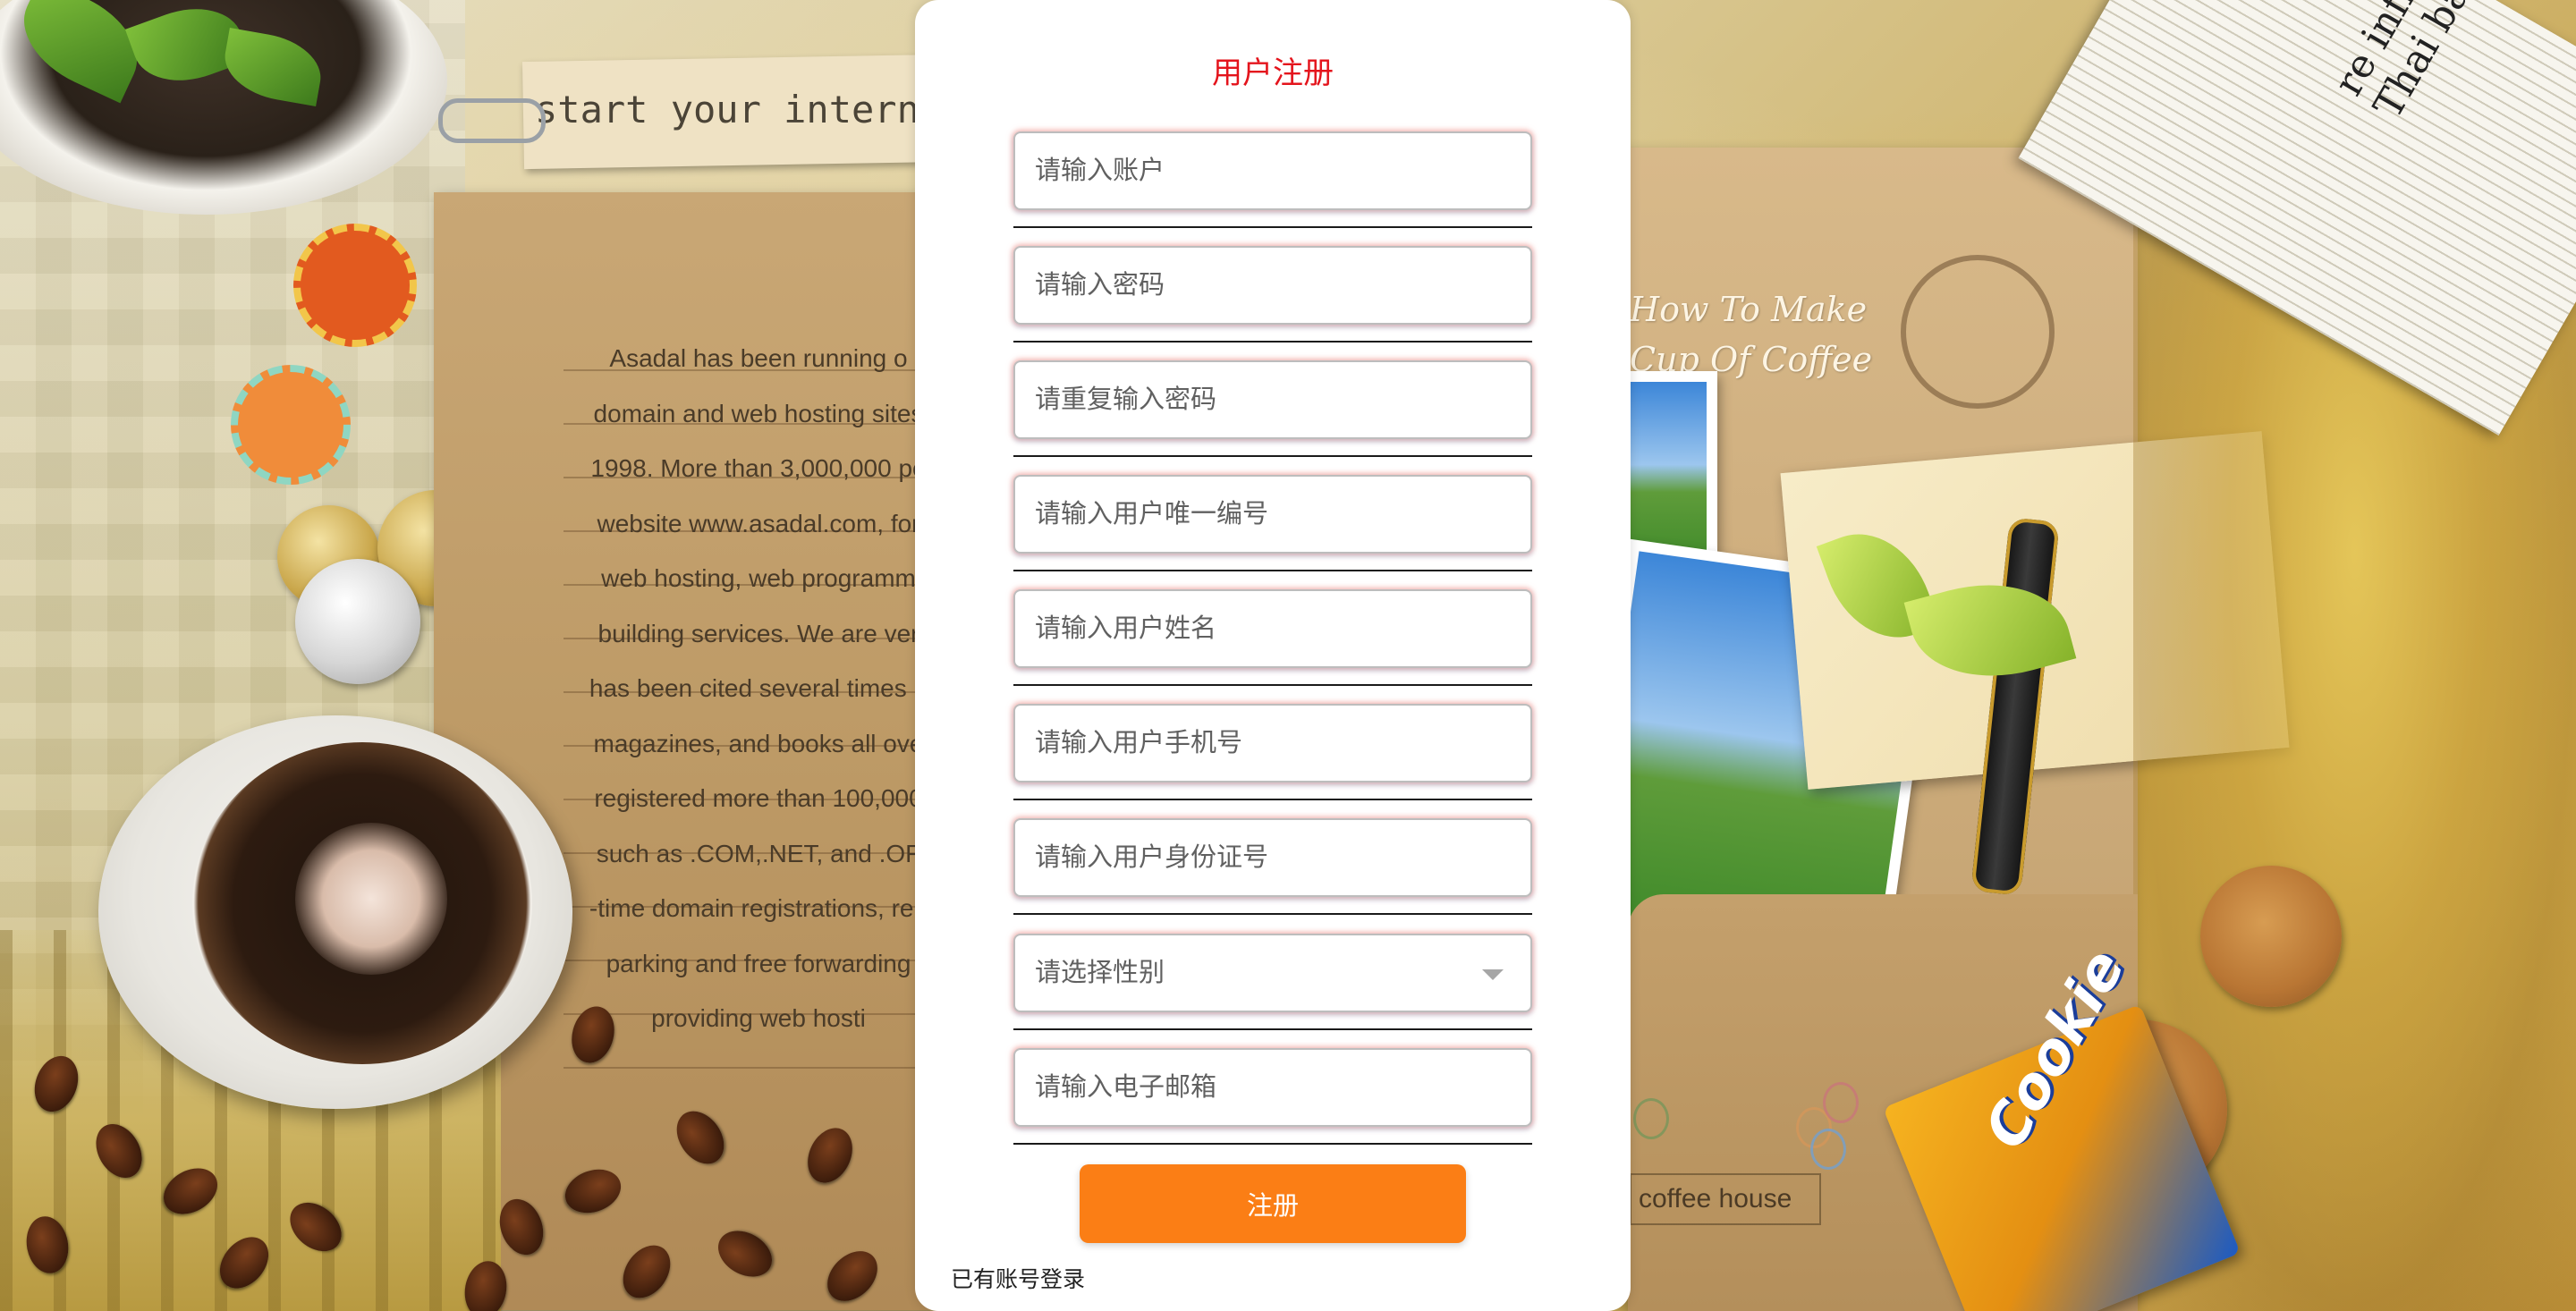  What do you see at coordinates (758, 908) in the screenshot?
I see `note-line: -time domain registrations, ren` at bounding box center [758, 908].